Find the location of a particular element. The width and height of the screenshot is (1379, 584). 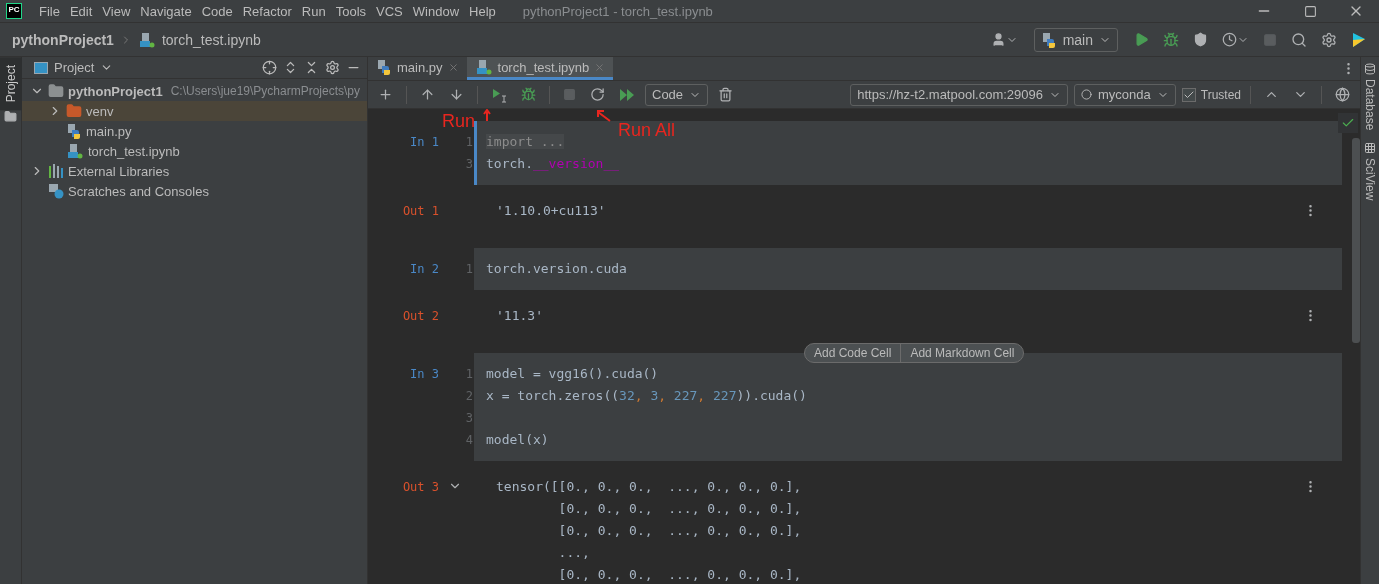

tree-item: pythonProject1 C:\Users\jue19\PycharmProjects\py is located at coordinates (194, 91).